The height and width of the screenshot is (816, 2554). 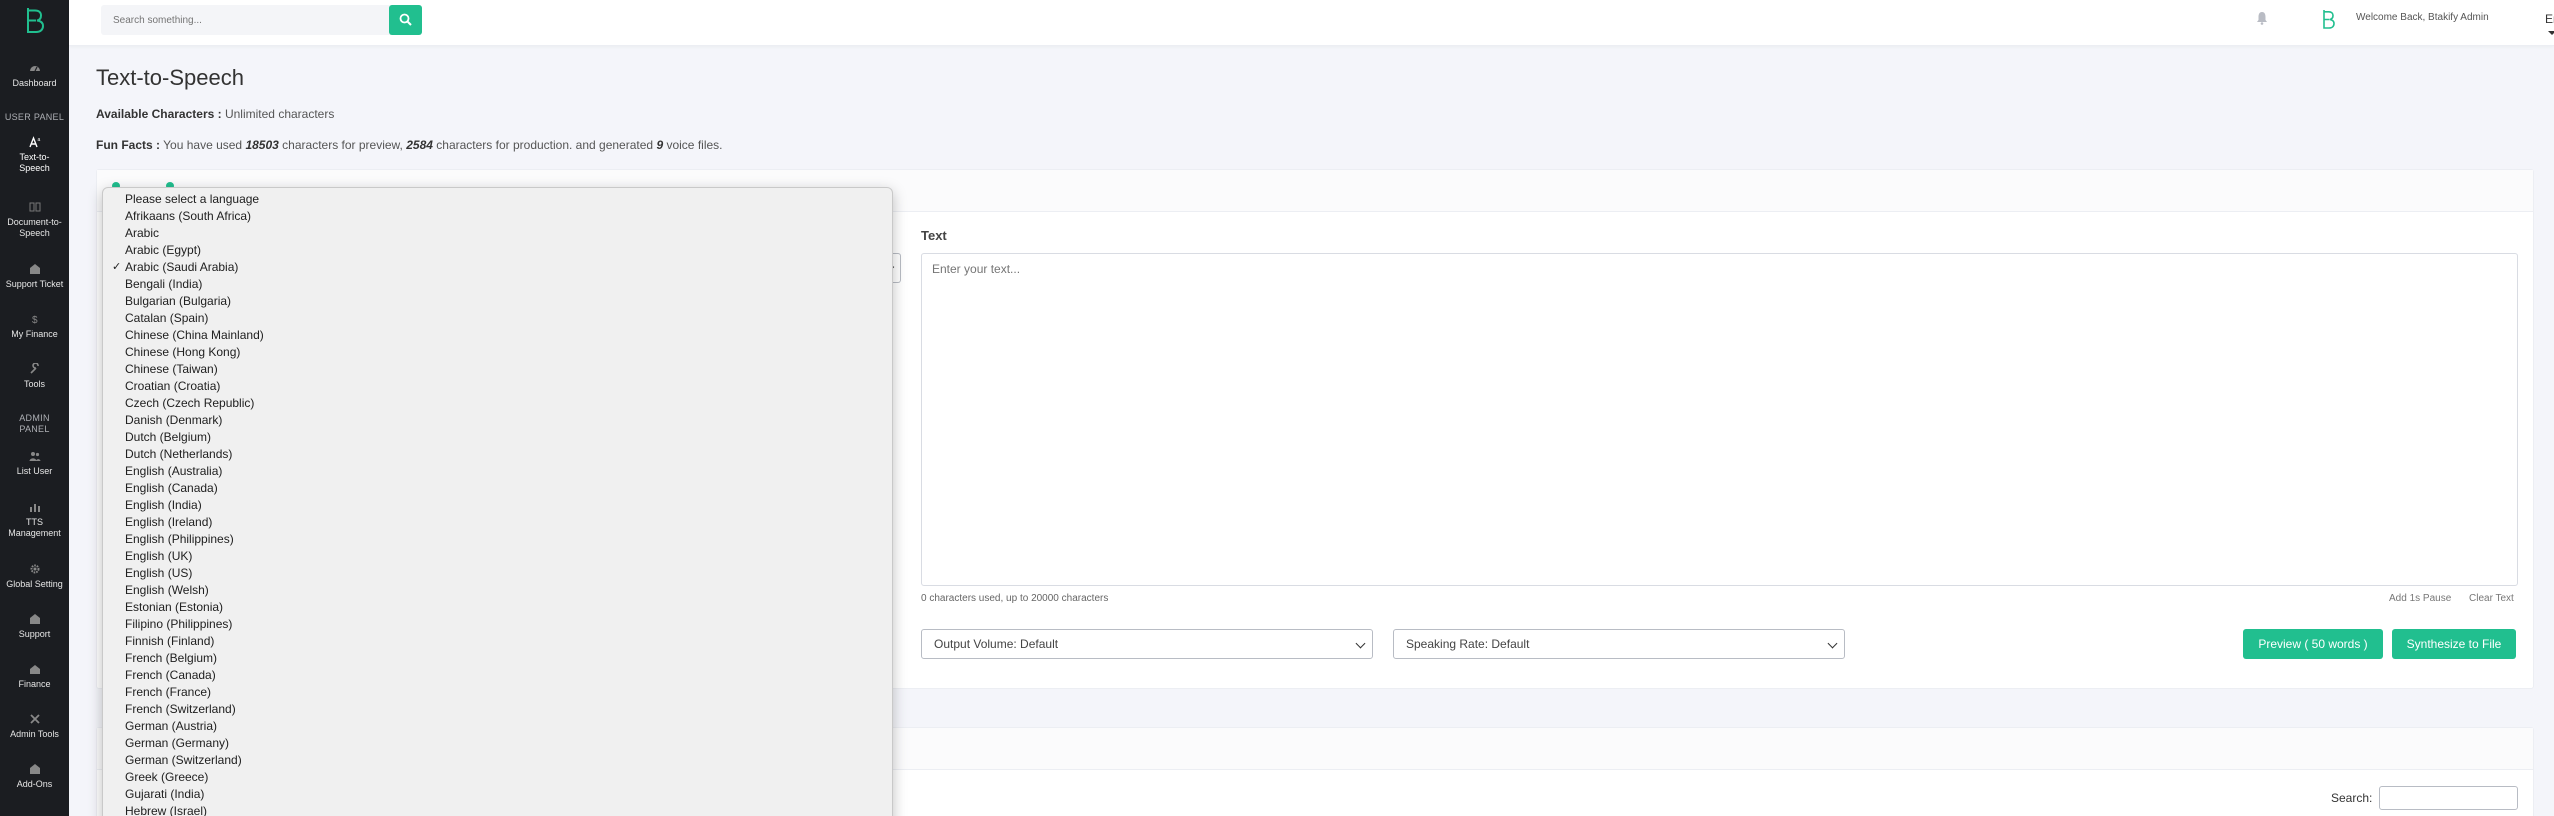 What do you see at coordinates (245, 20) in the screenshot?
I see `search-input` at bounding box center [245, 20].